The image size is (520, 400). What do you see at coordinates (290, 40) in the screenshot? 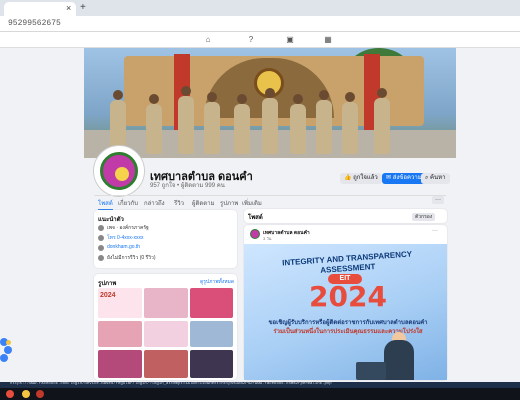
I see `screen-icon: ▣` at bounding box center [290, 40].